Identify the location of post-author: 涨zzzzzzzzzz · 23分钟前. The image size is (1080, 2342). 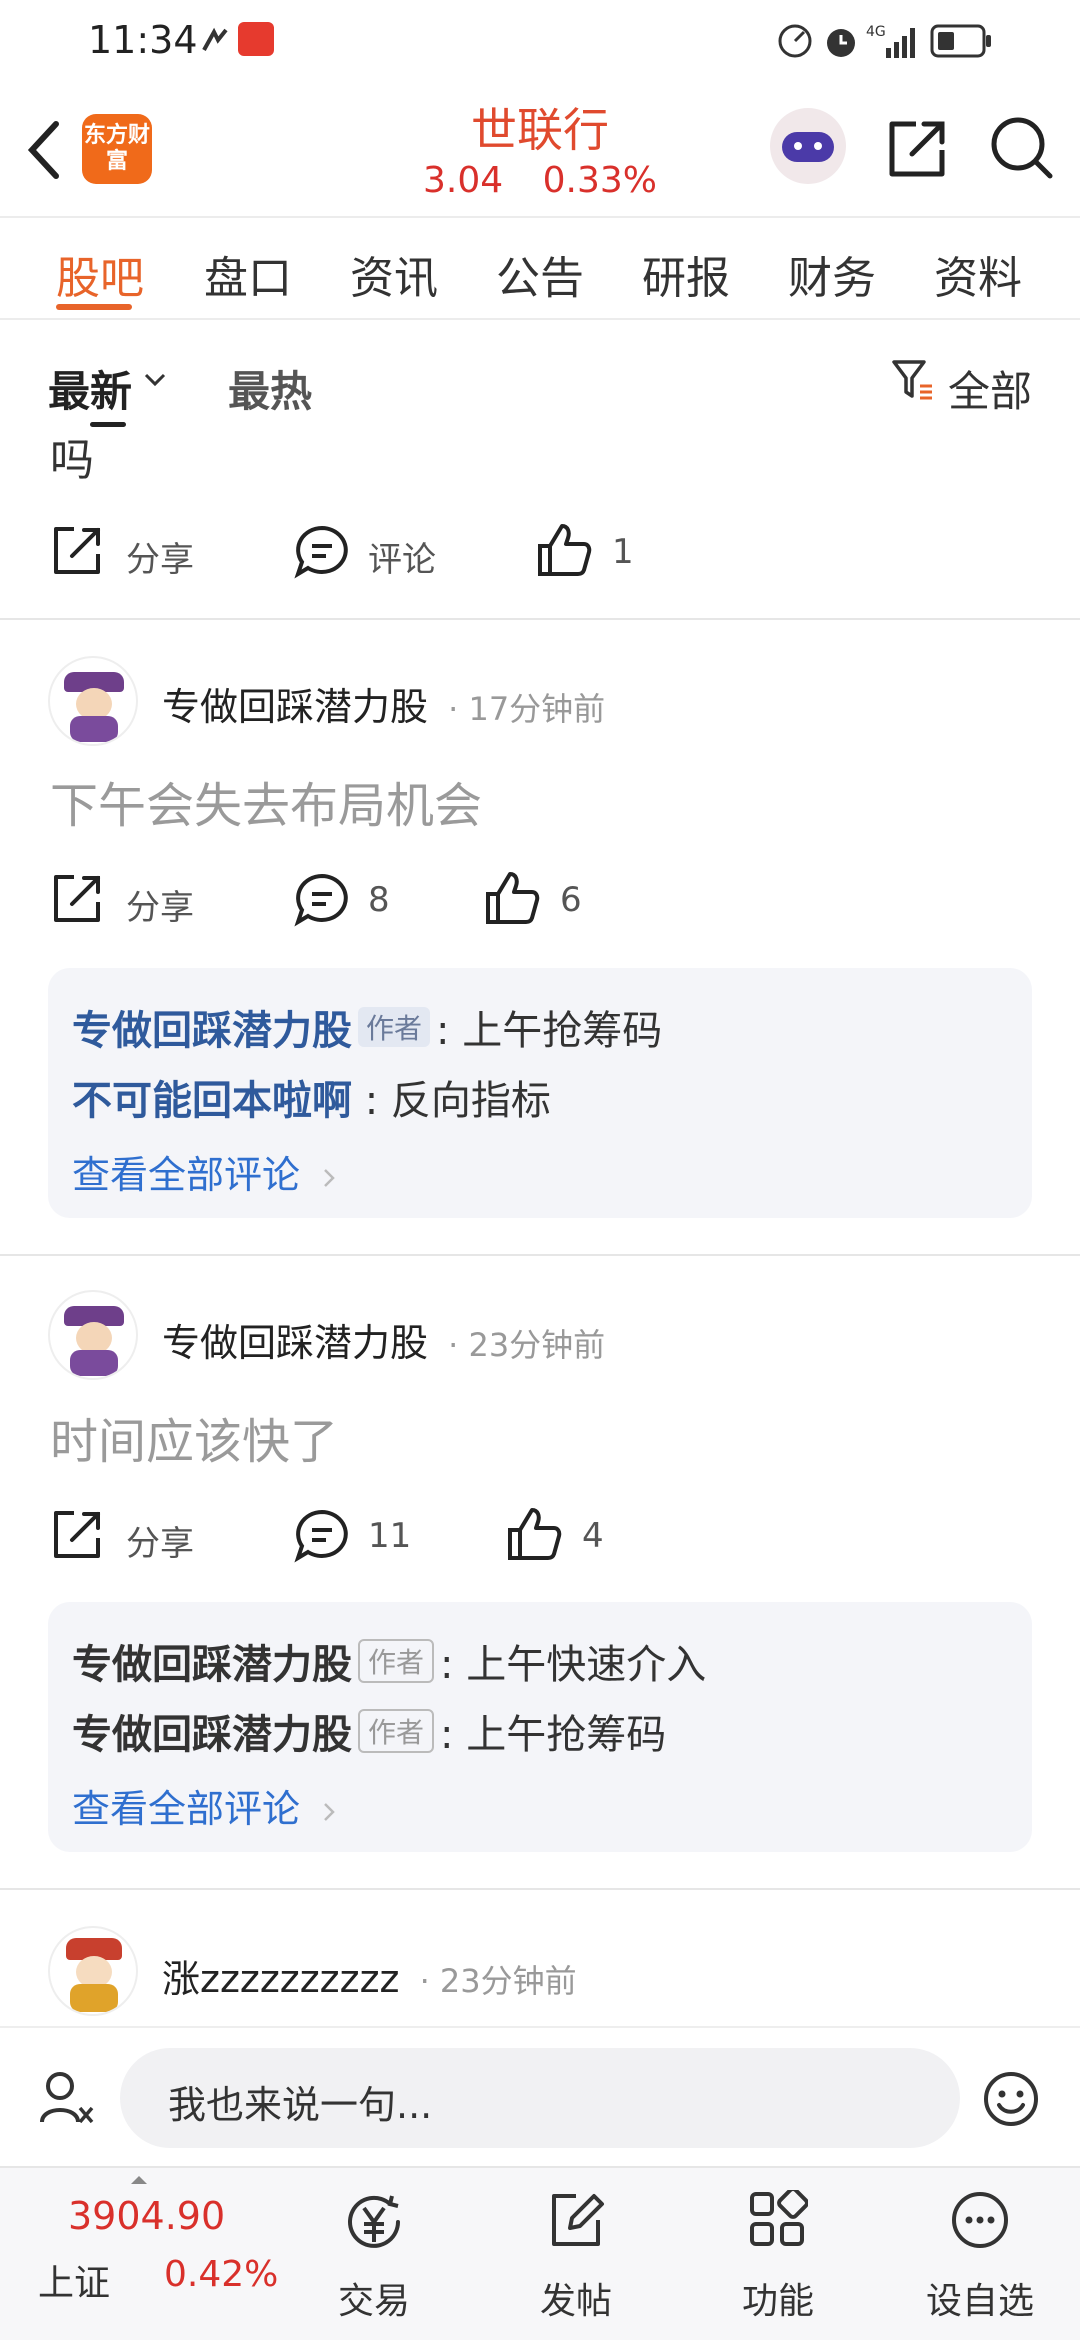
(369, 1975).